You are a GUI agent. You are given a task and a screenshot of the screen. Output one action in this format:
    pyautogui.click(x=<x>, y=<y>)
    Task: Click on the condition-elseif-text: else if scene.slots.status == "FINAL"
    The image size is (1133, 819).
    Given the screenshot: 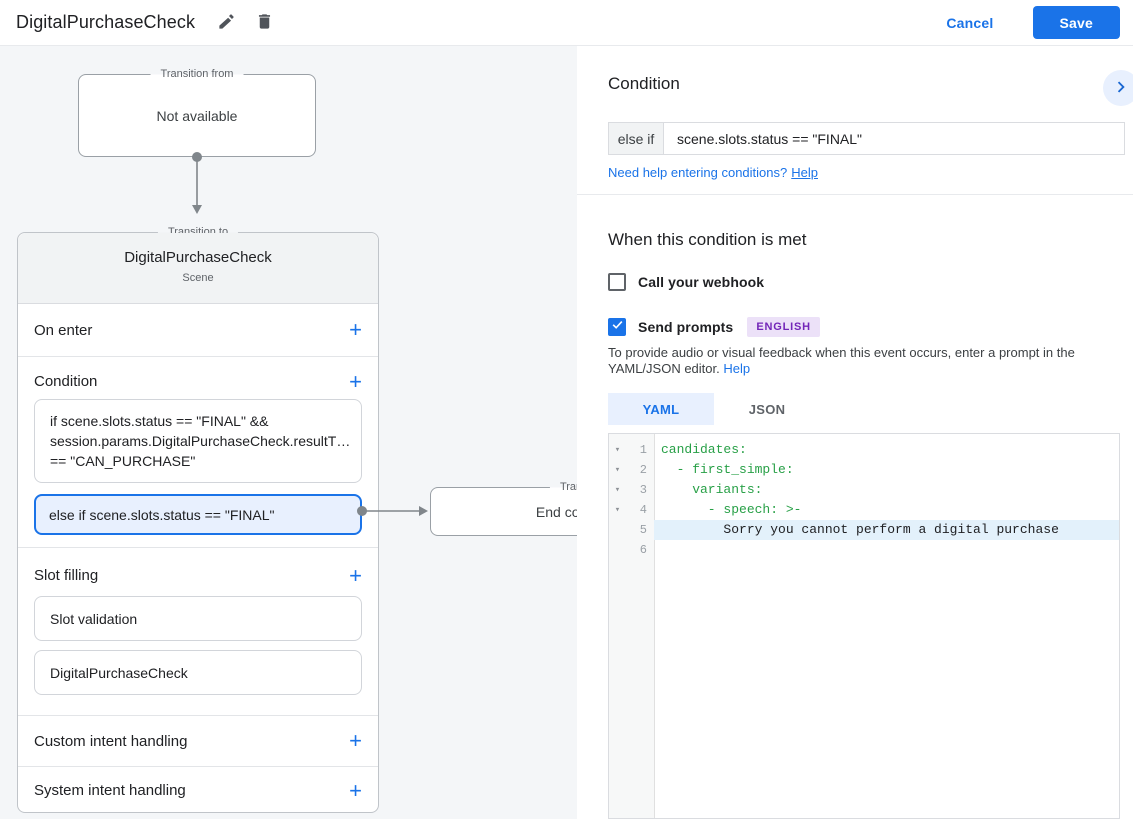 What is the action you would take?
    pyautogui.click(x=162, y=514)
    